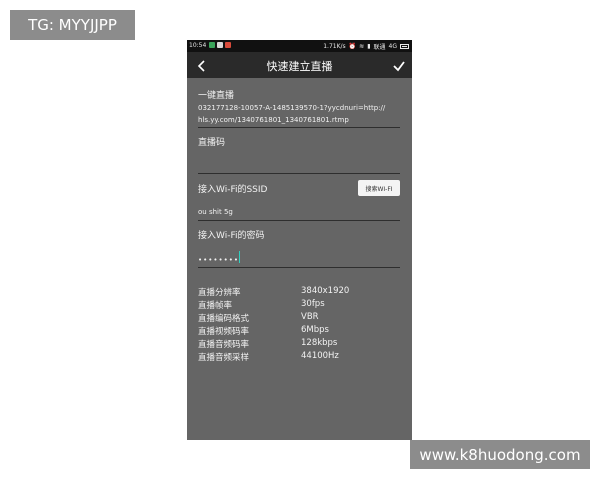 This screenshot has width=600, height=480. What do you see at coordinates (392, 46) in the screenshot?
I see `network-type: 4G` at bounding box center [392, 46].